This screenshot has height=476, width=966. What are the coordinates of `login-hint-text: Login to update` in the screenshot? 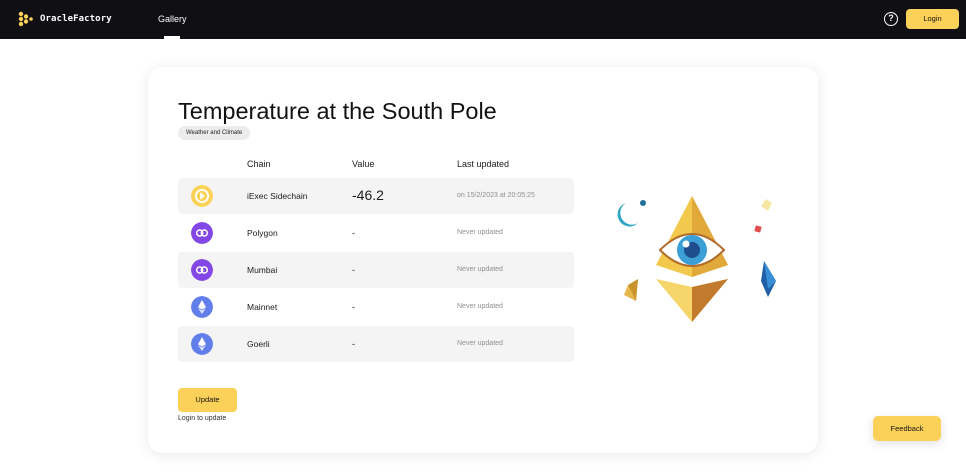 It's located at (202, 418).